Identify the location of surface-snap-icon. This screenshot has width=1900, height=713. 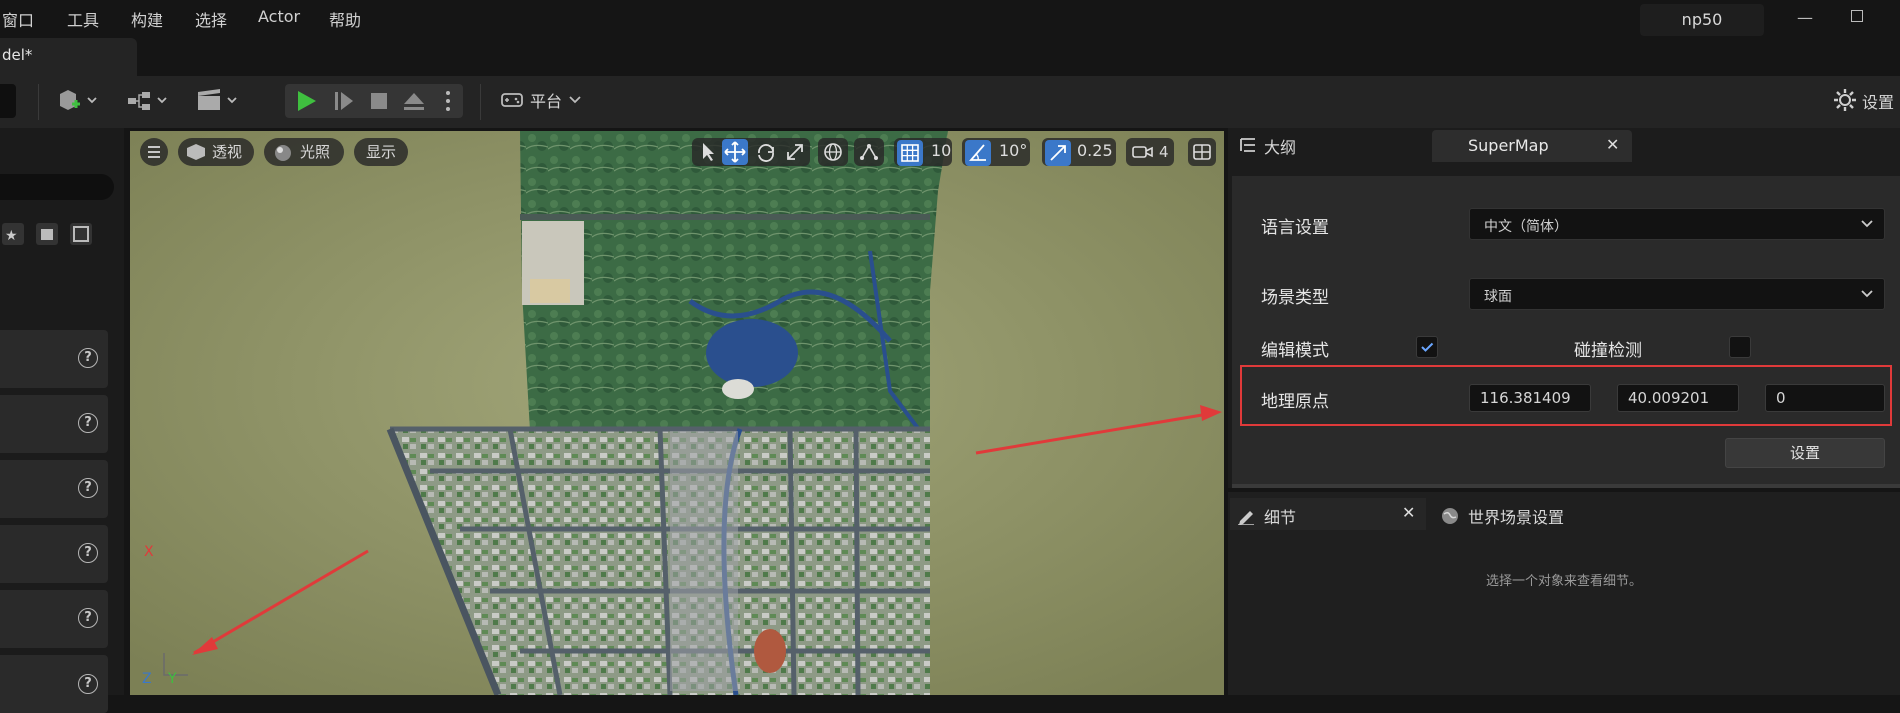
(869, 152).